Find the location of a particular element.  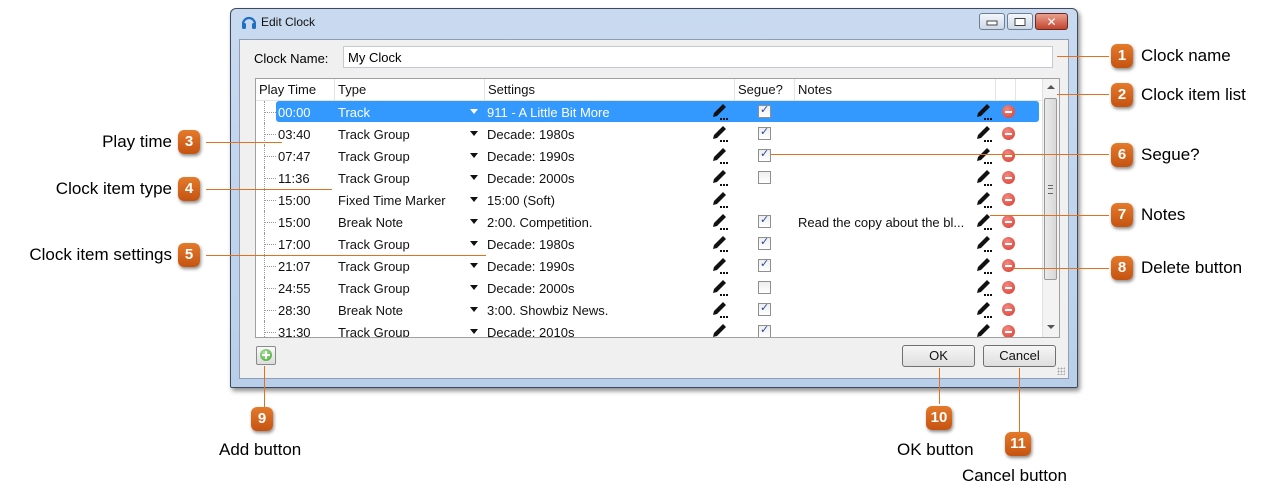

scroll-up-icon is located at coordinates (1051, 87).